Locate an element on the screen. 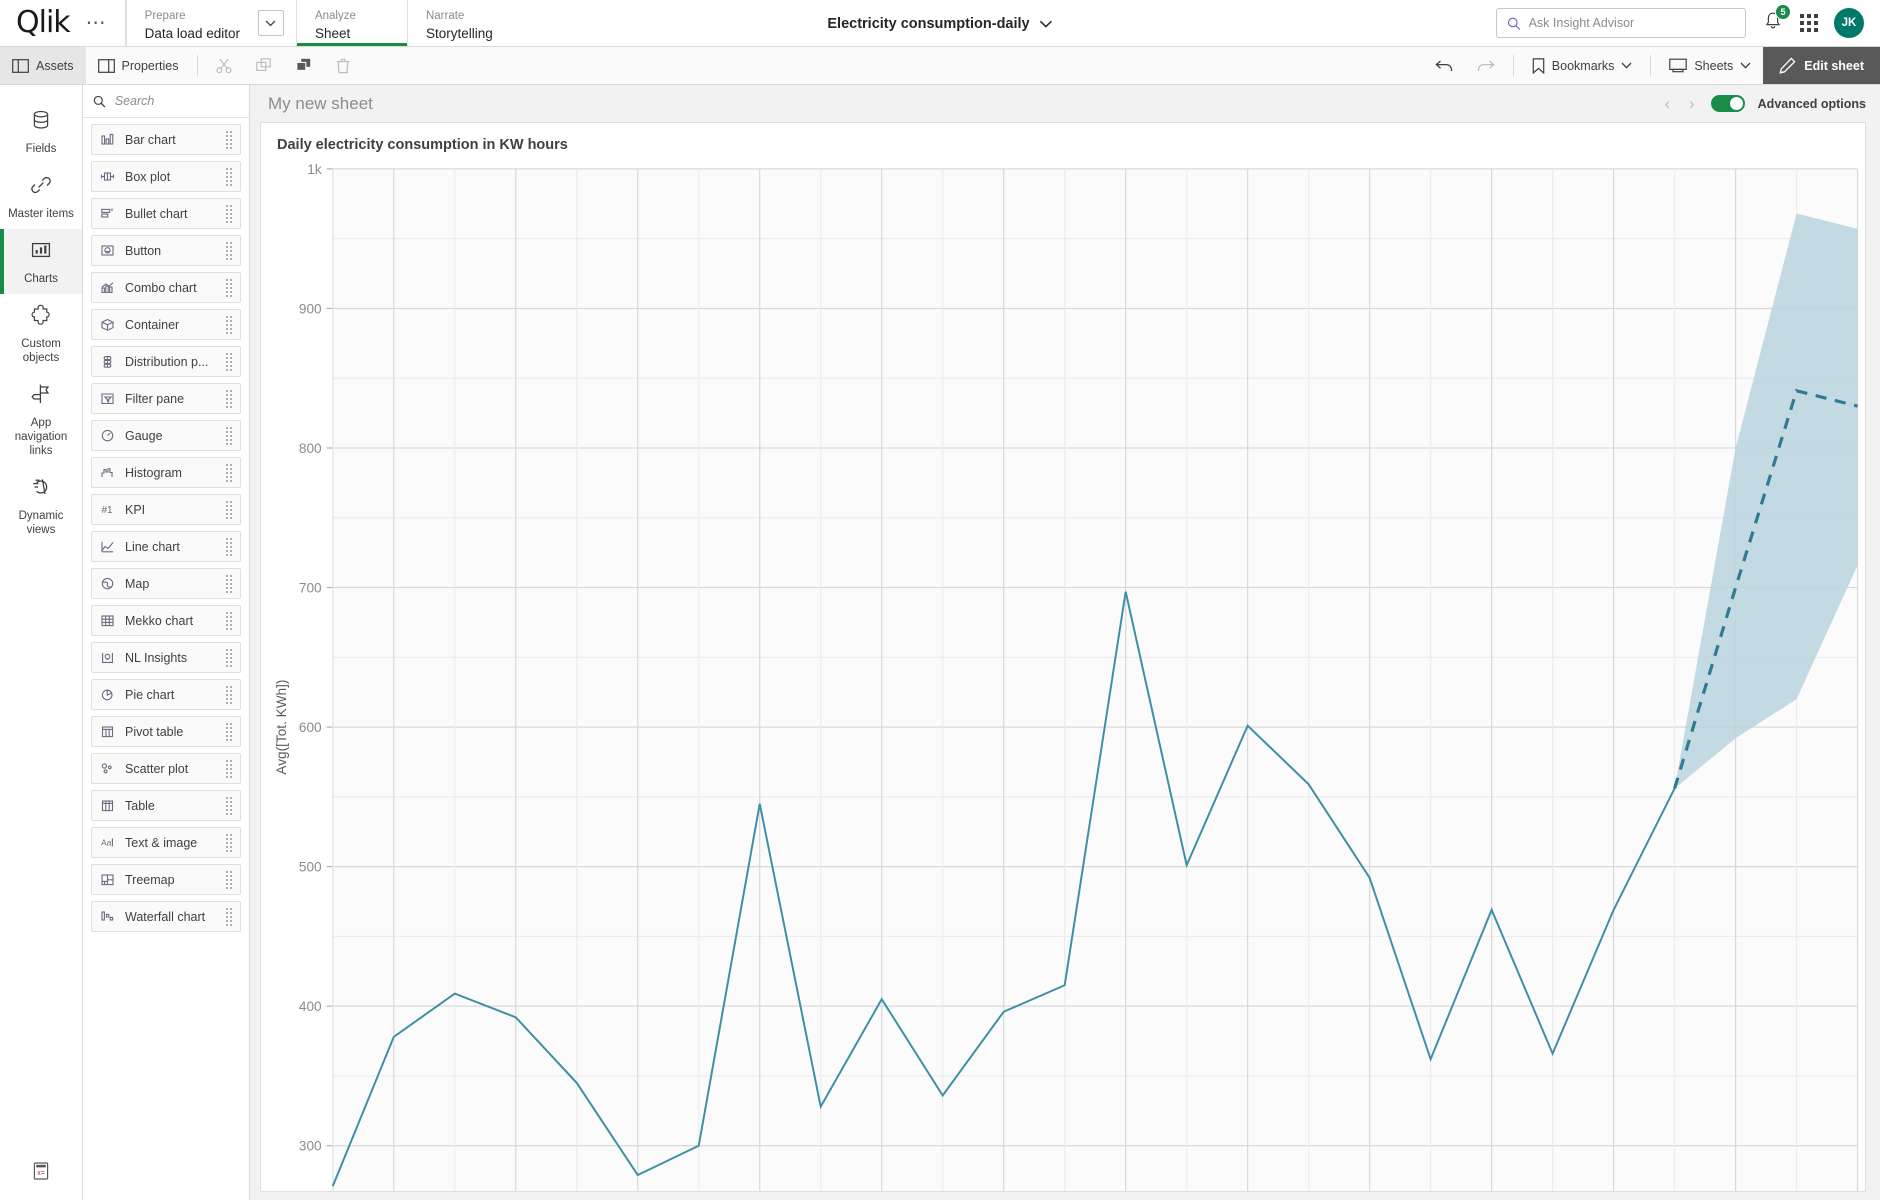  insight-advisor-search is located at coordinates (1621, 23).